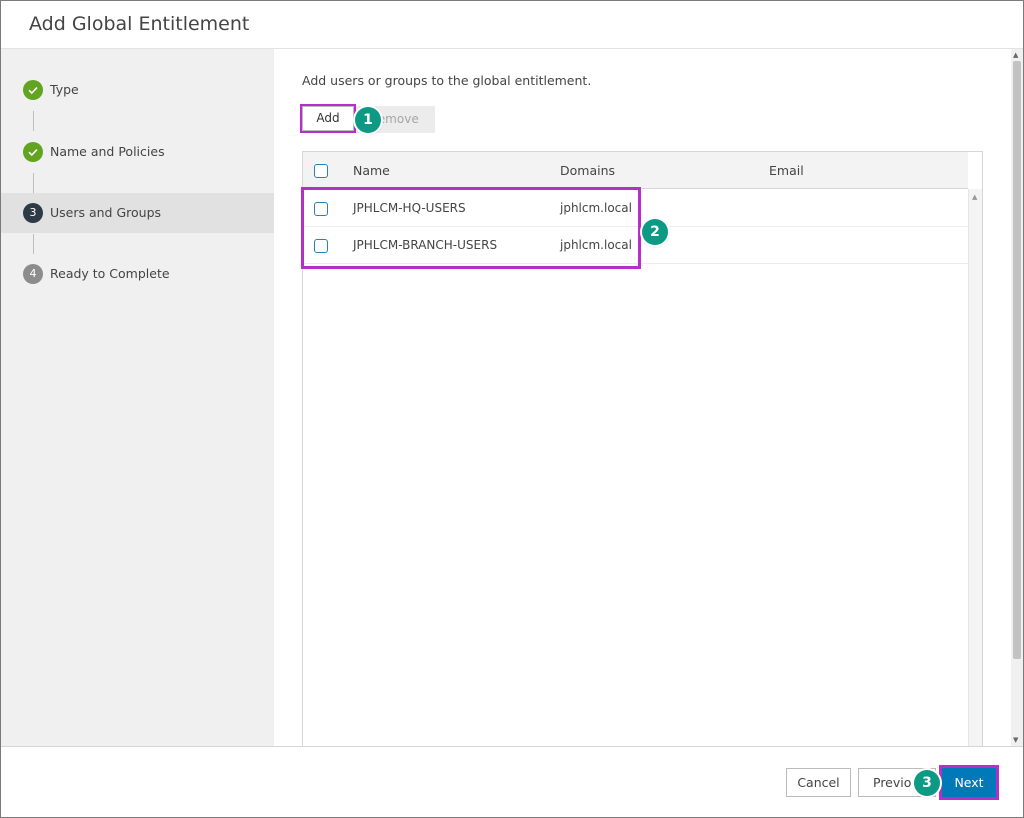 The height and width of the screenshot is (818, 1024). What do you see at coordinates (1015, 740) in the screenshot?
I see `scroll-down-arrow-icon: ▼` at bounding box center [1015, 740].